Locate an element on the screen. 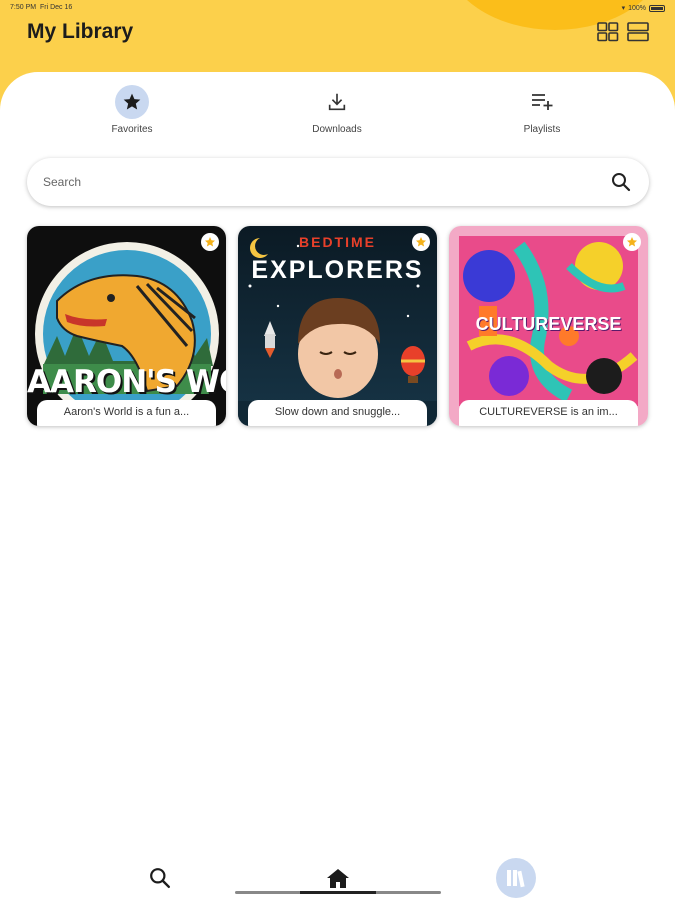 Image resolution: width=675 pixels, height=900 pixels. tab-label: Downloads is located at coordinates (337, 129).